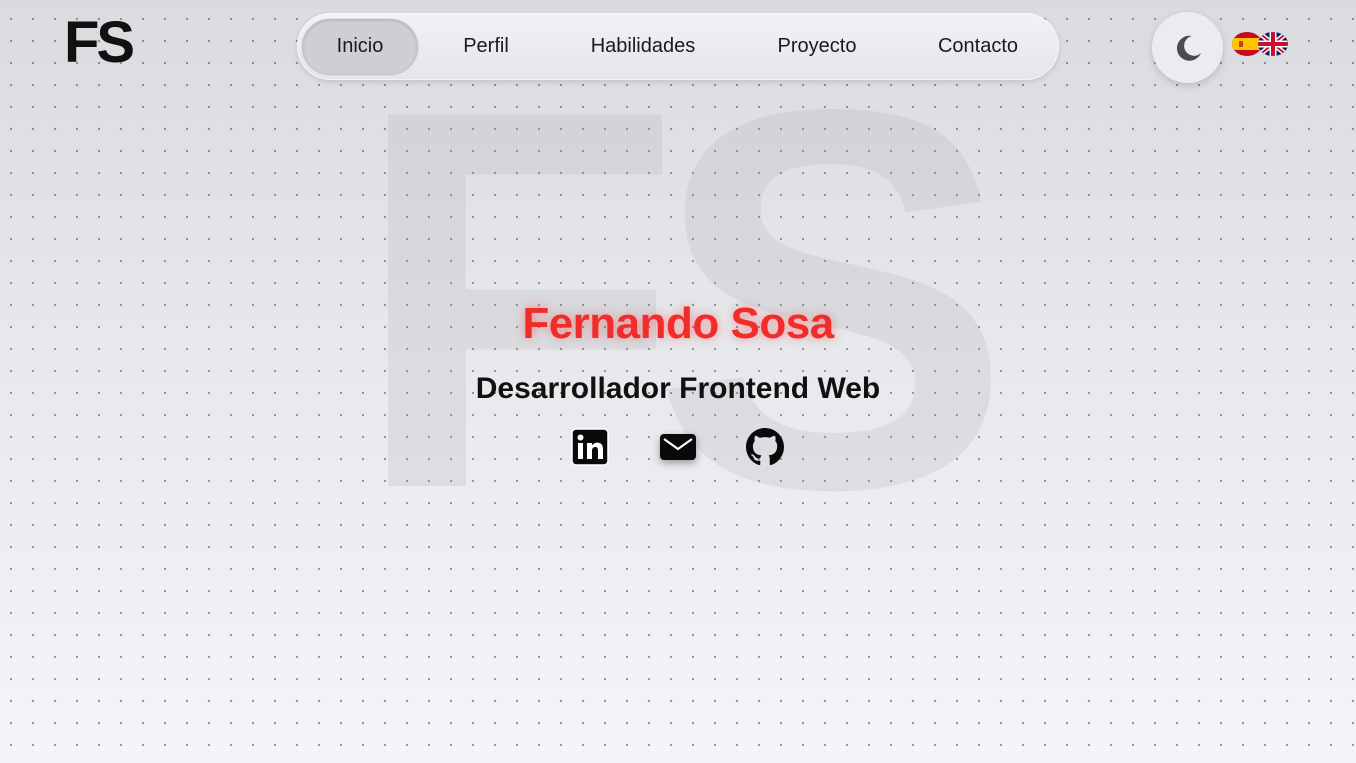 The width and height of the screenshot is (1356, 763). Describe the element at coordinates (99, 43) in the screenshot. I see `site-logo: FS` at that location.